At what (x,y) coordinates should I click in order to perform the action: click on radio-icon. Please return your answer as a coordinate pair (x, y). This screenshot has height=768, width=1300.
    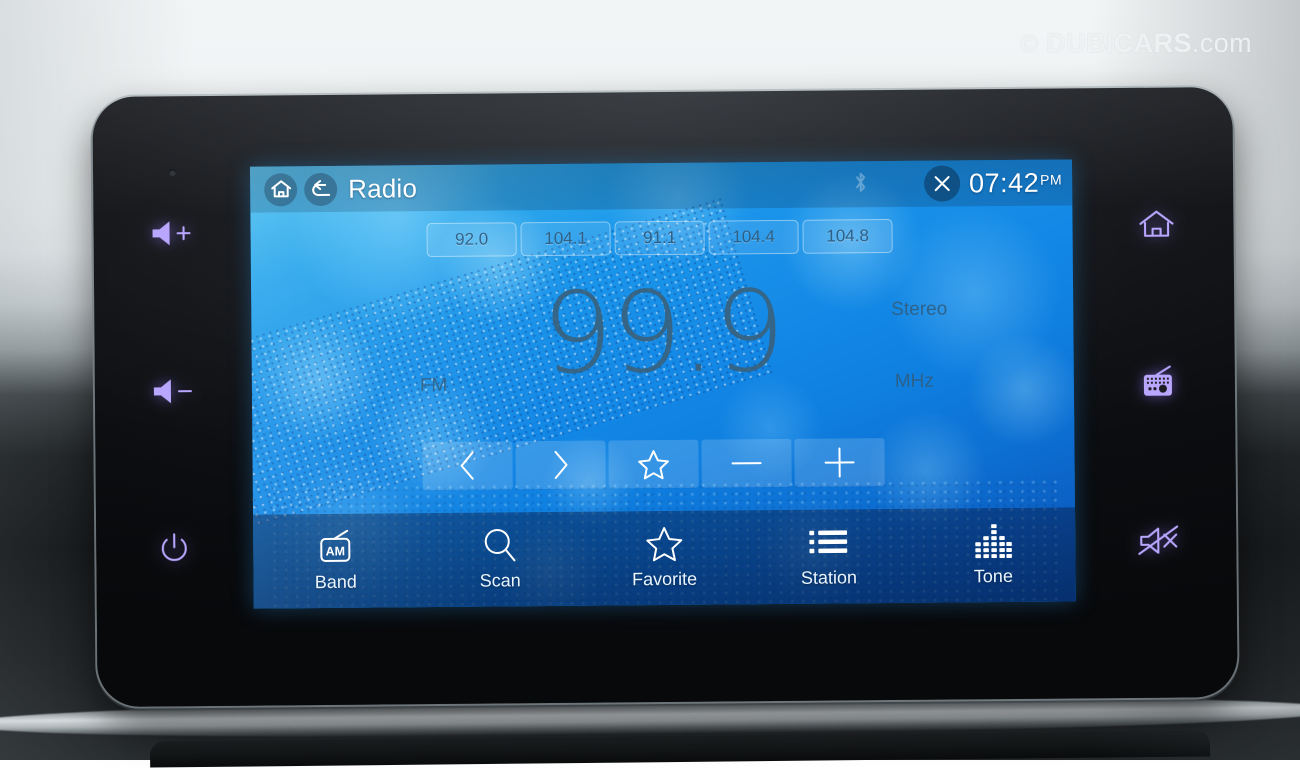
    Looking at the image, I should click on (1157, 382).